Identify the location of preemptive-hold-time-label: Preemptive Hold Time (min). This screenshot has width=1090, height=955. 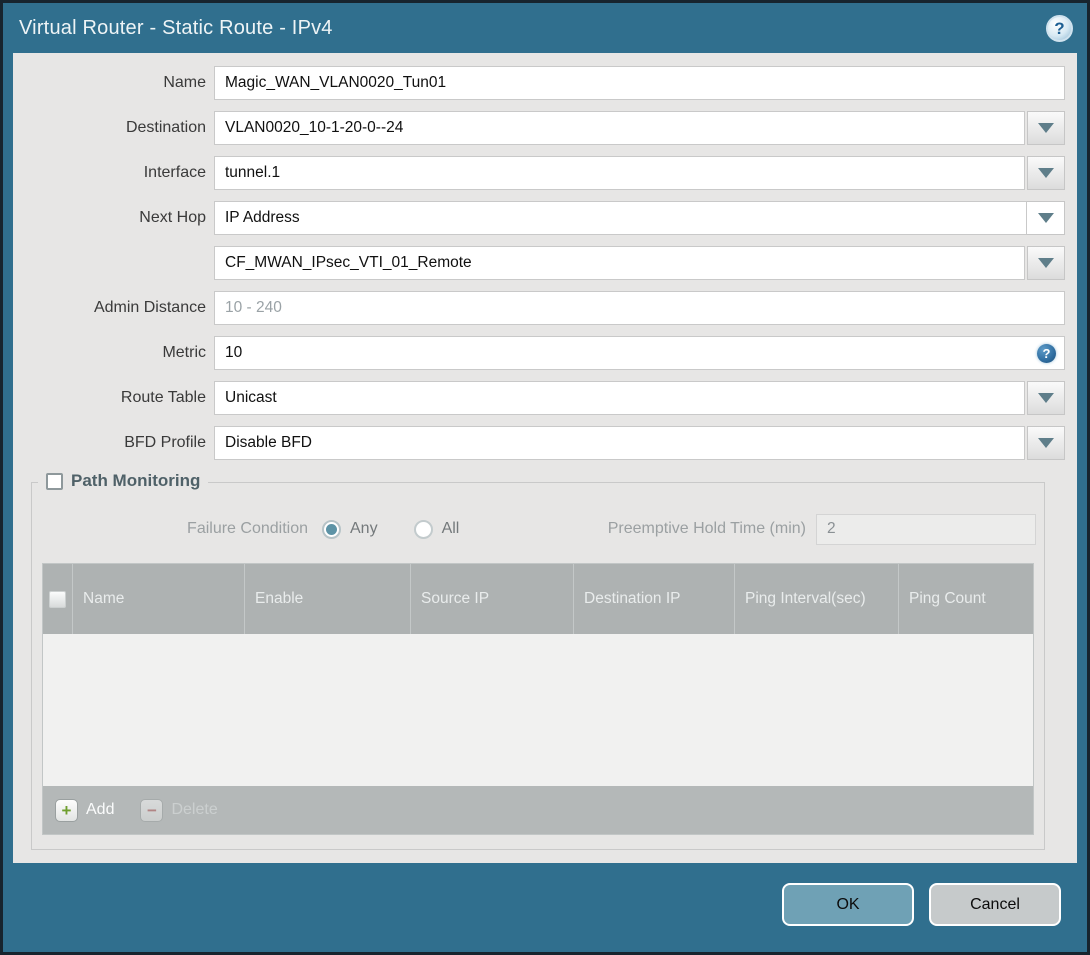
(706, 528).